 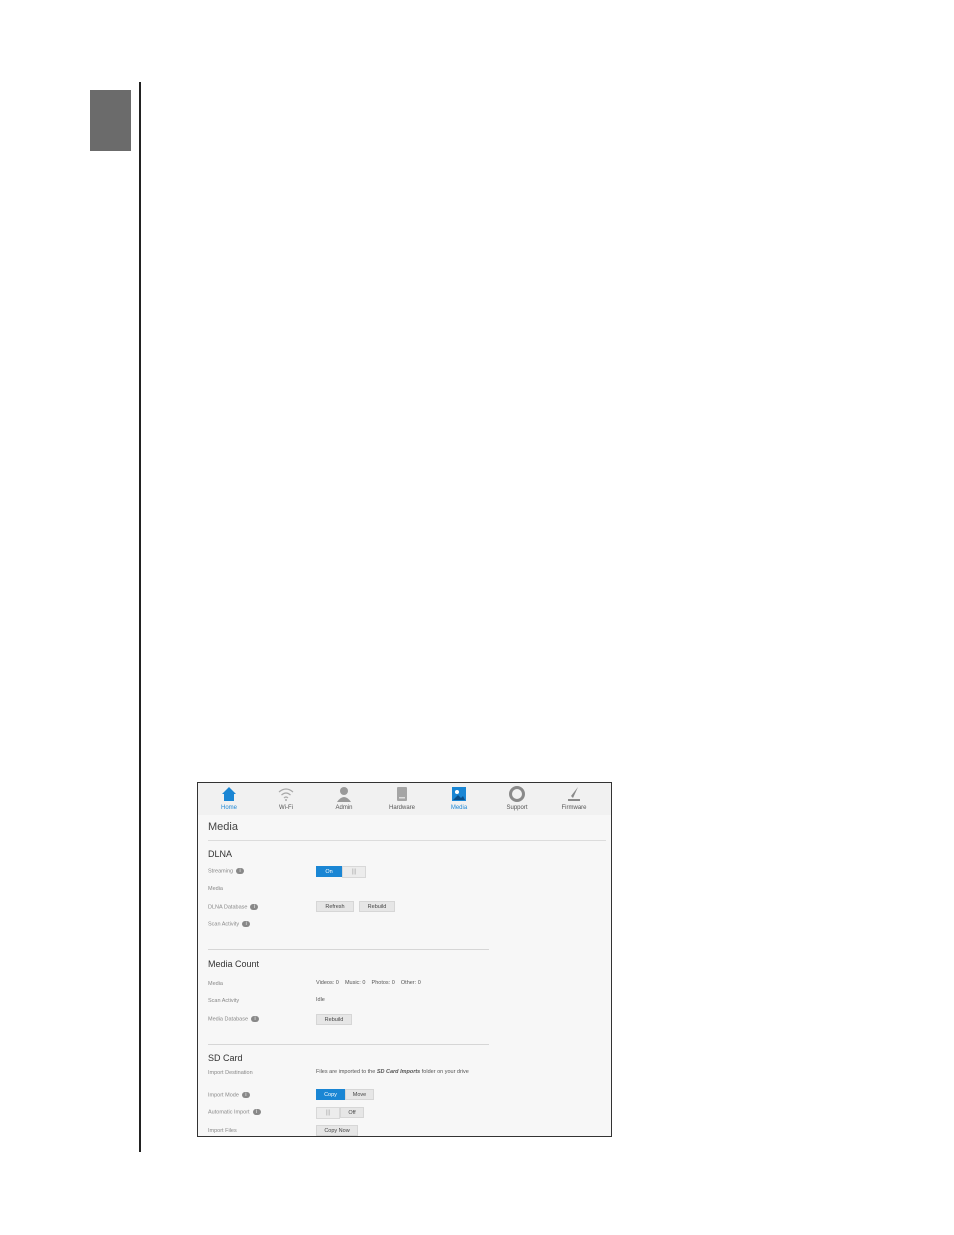 What do you see at coordinates (234, 964) in the screenshot?
I see `media-count-heading: Media Count` at bounding box center [234, 964].